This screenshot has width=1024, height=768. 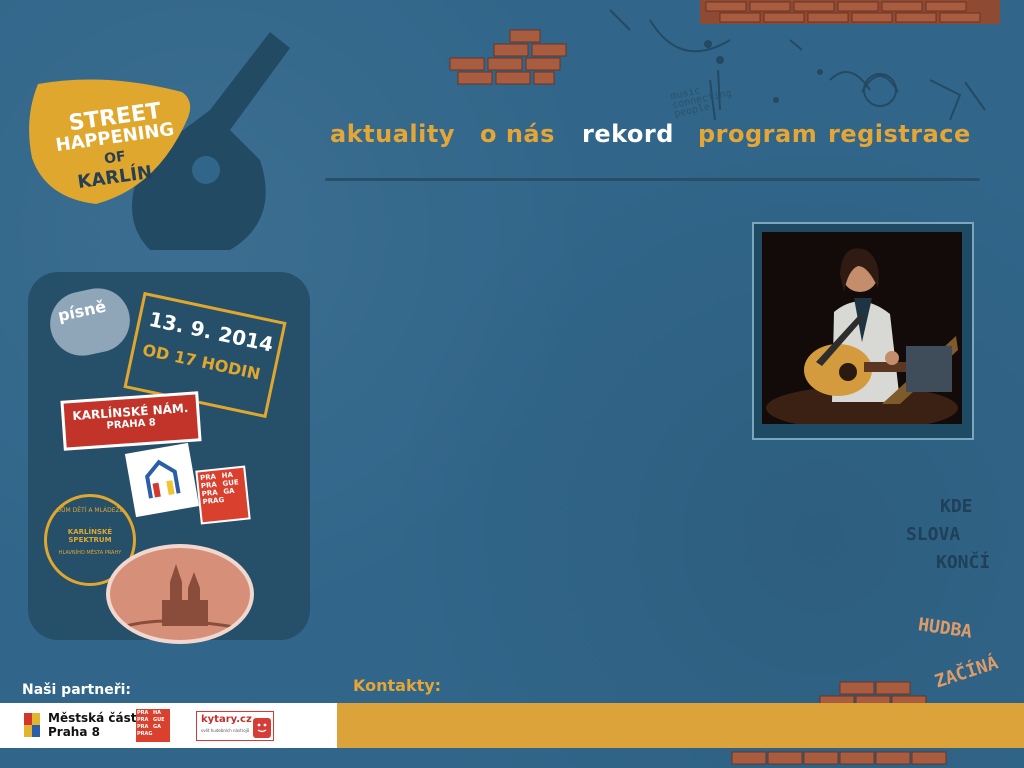 What do you see at coordinates (652, 179) in the screenshot?
I see `nav-divider` at bounding box center [652, 179].